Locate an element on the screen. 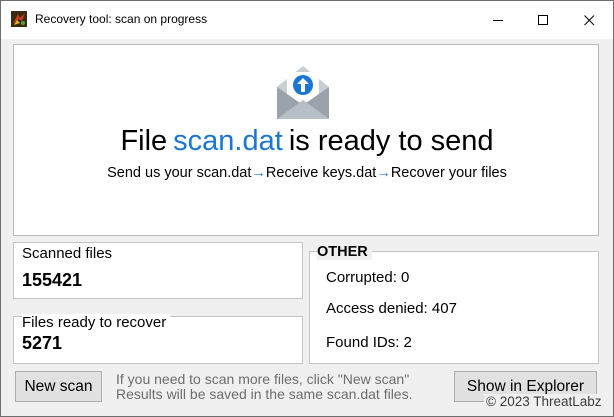  headline: File scan.dat is ready to send is located at coordinates (307, 141).